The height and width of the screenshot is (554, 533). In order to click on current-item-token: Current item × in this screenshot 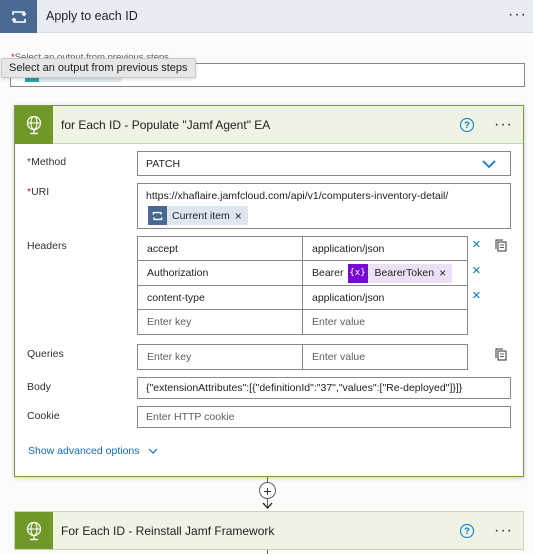, I will do `click(198, 215)`.